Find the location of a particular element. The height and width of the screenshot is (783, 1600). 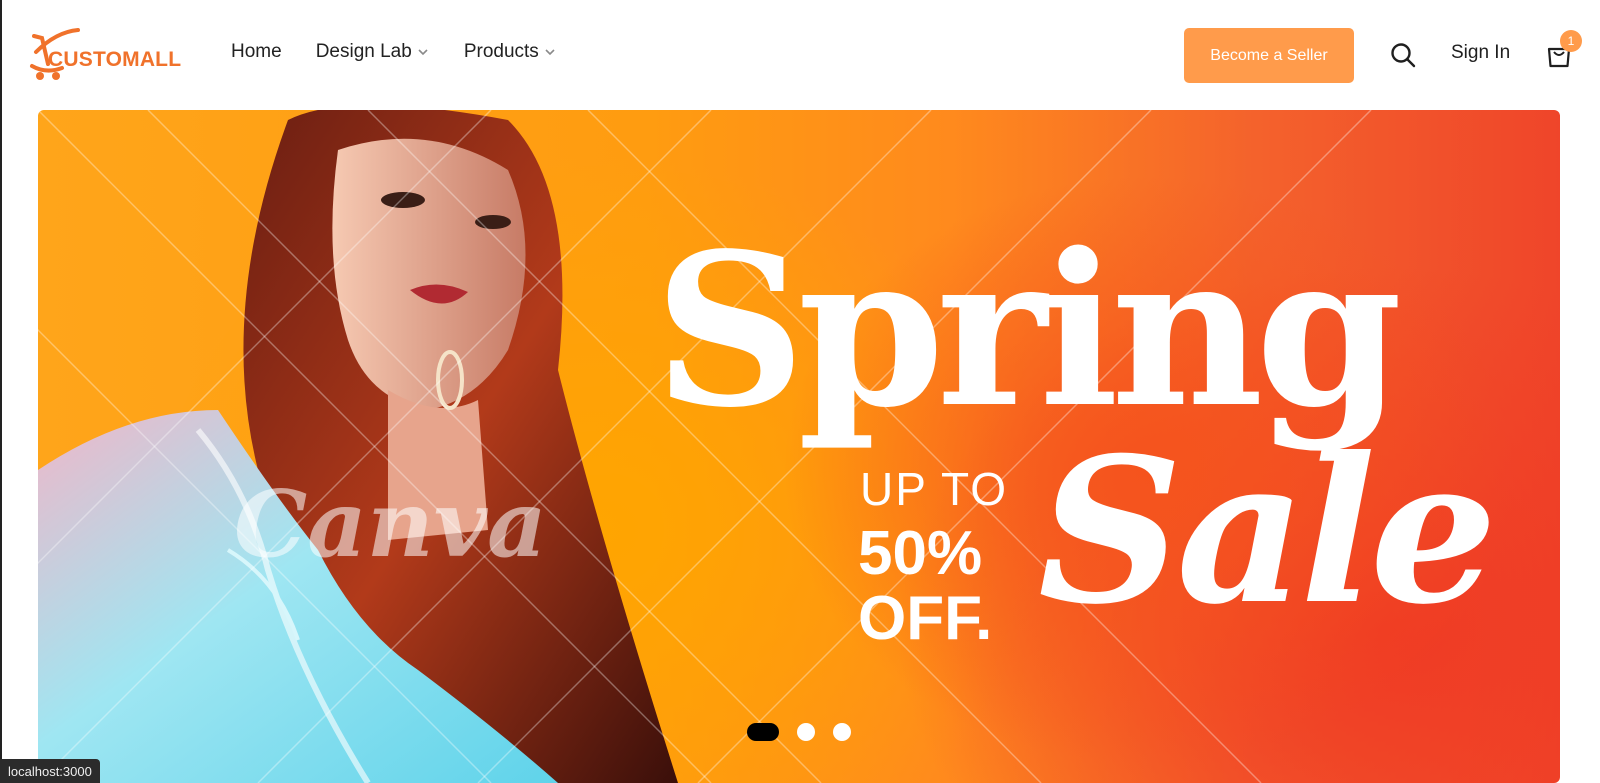

search-icon is located at coordinates (1403, 55).